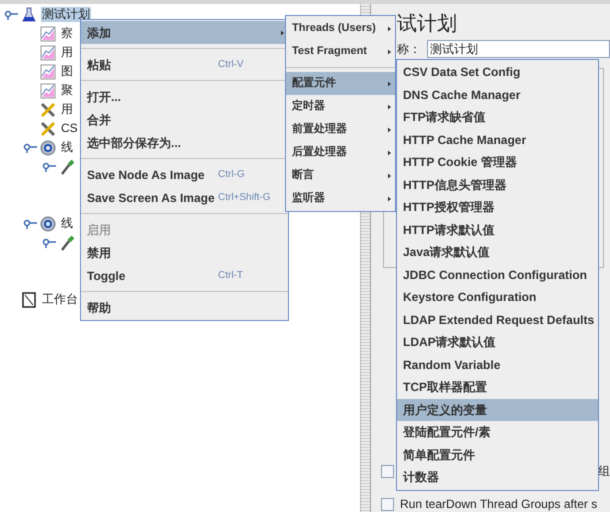 Image resolution: width=610 pixels, height=512 pixels. I want to click on menu-item: DNS Cache Manager, so click(497, 95).